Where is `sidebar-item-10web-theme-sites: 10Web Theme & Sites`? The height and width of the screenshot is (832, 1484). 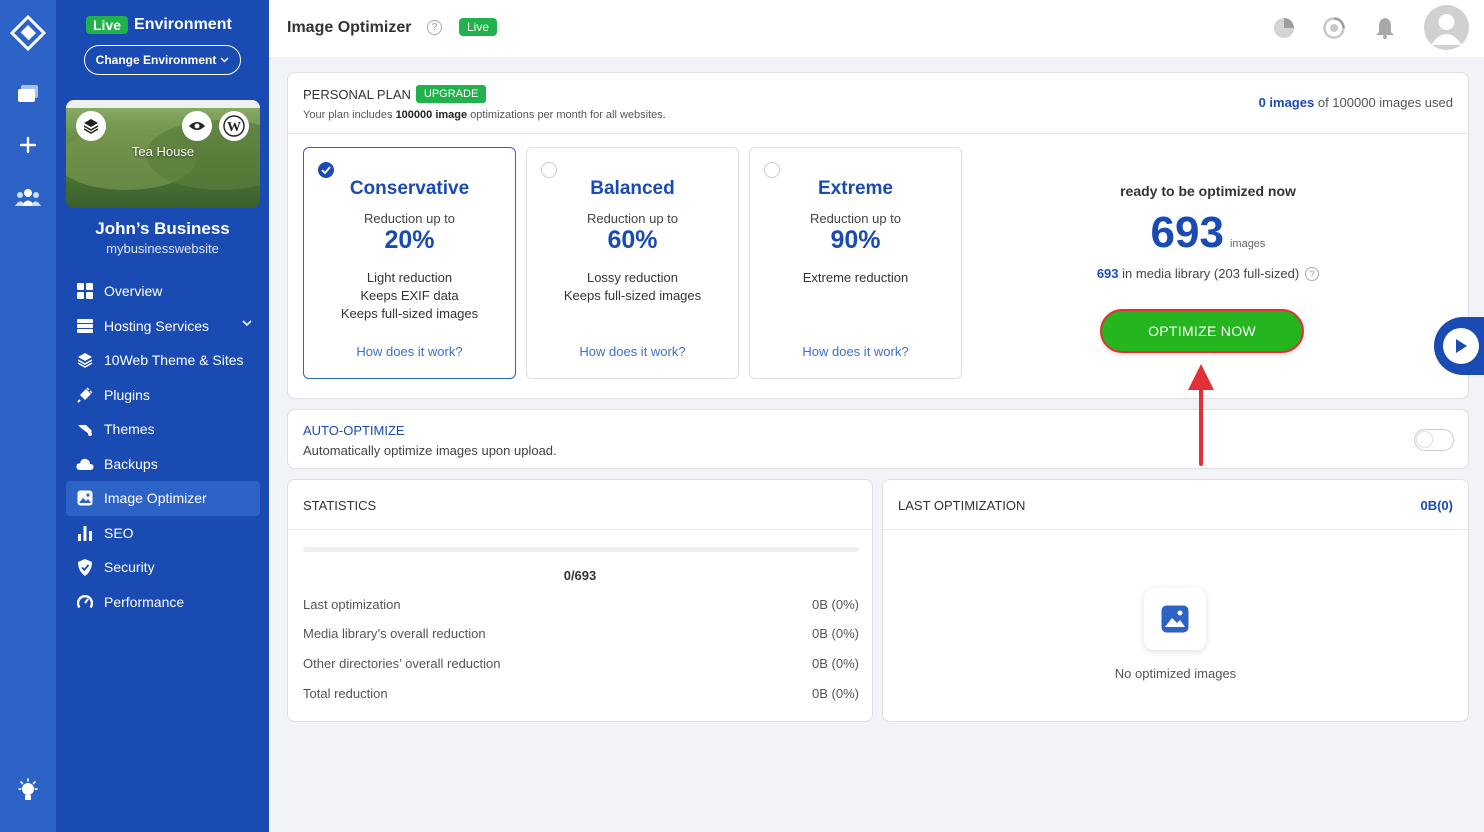 sidebar-item-10web-theme-sites: 10Web Theme & Sites is located at coordinates (163, 360).